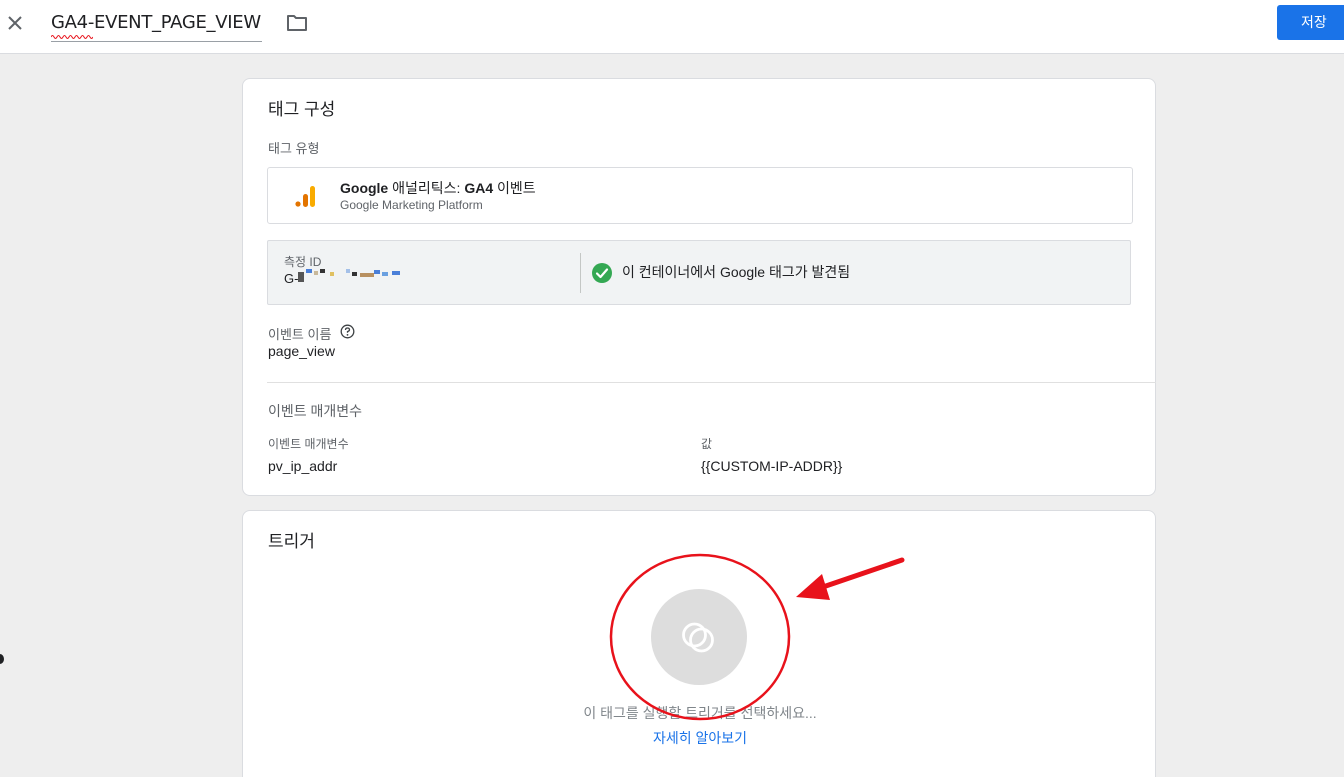 Image resolution: width=1344 pixels, height=777 pixels. I want to click on google-analytics-icon, so click(305, 196).